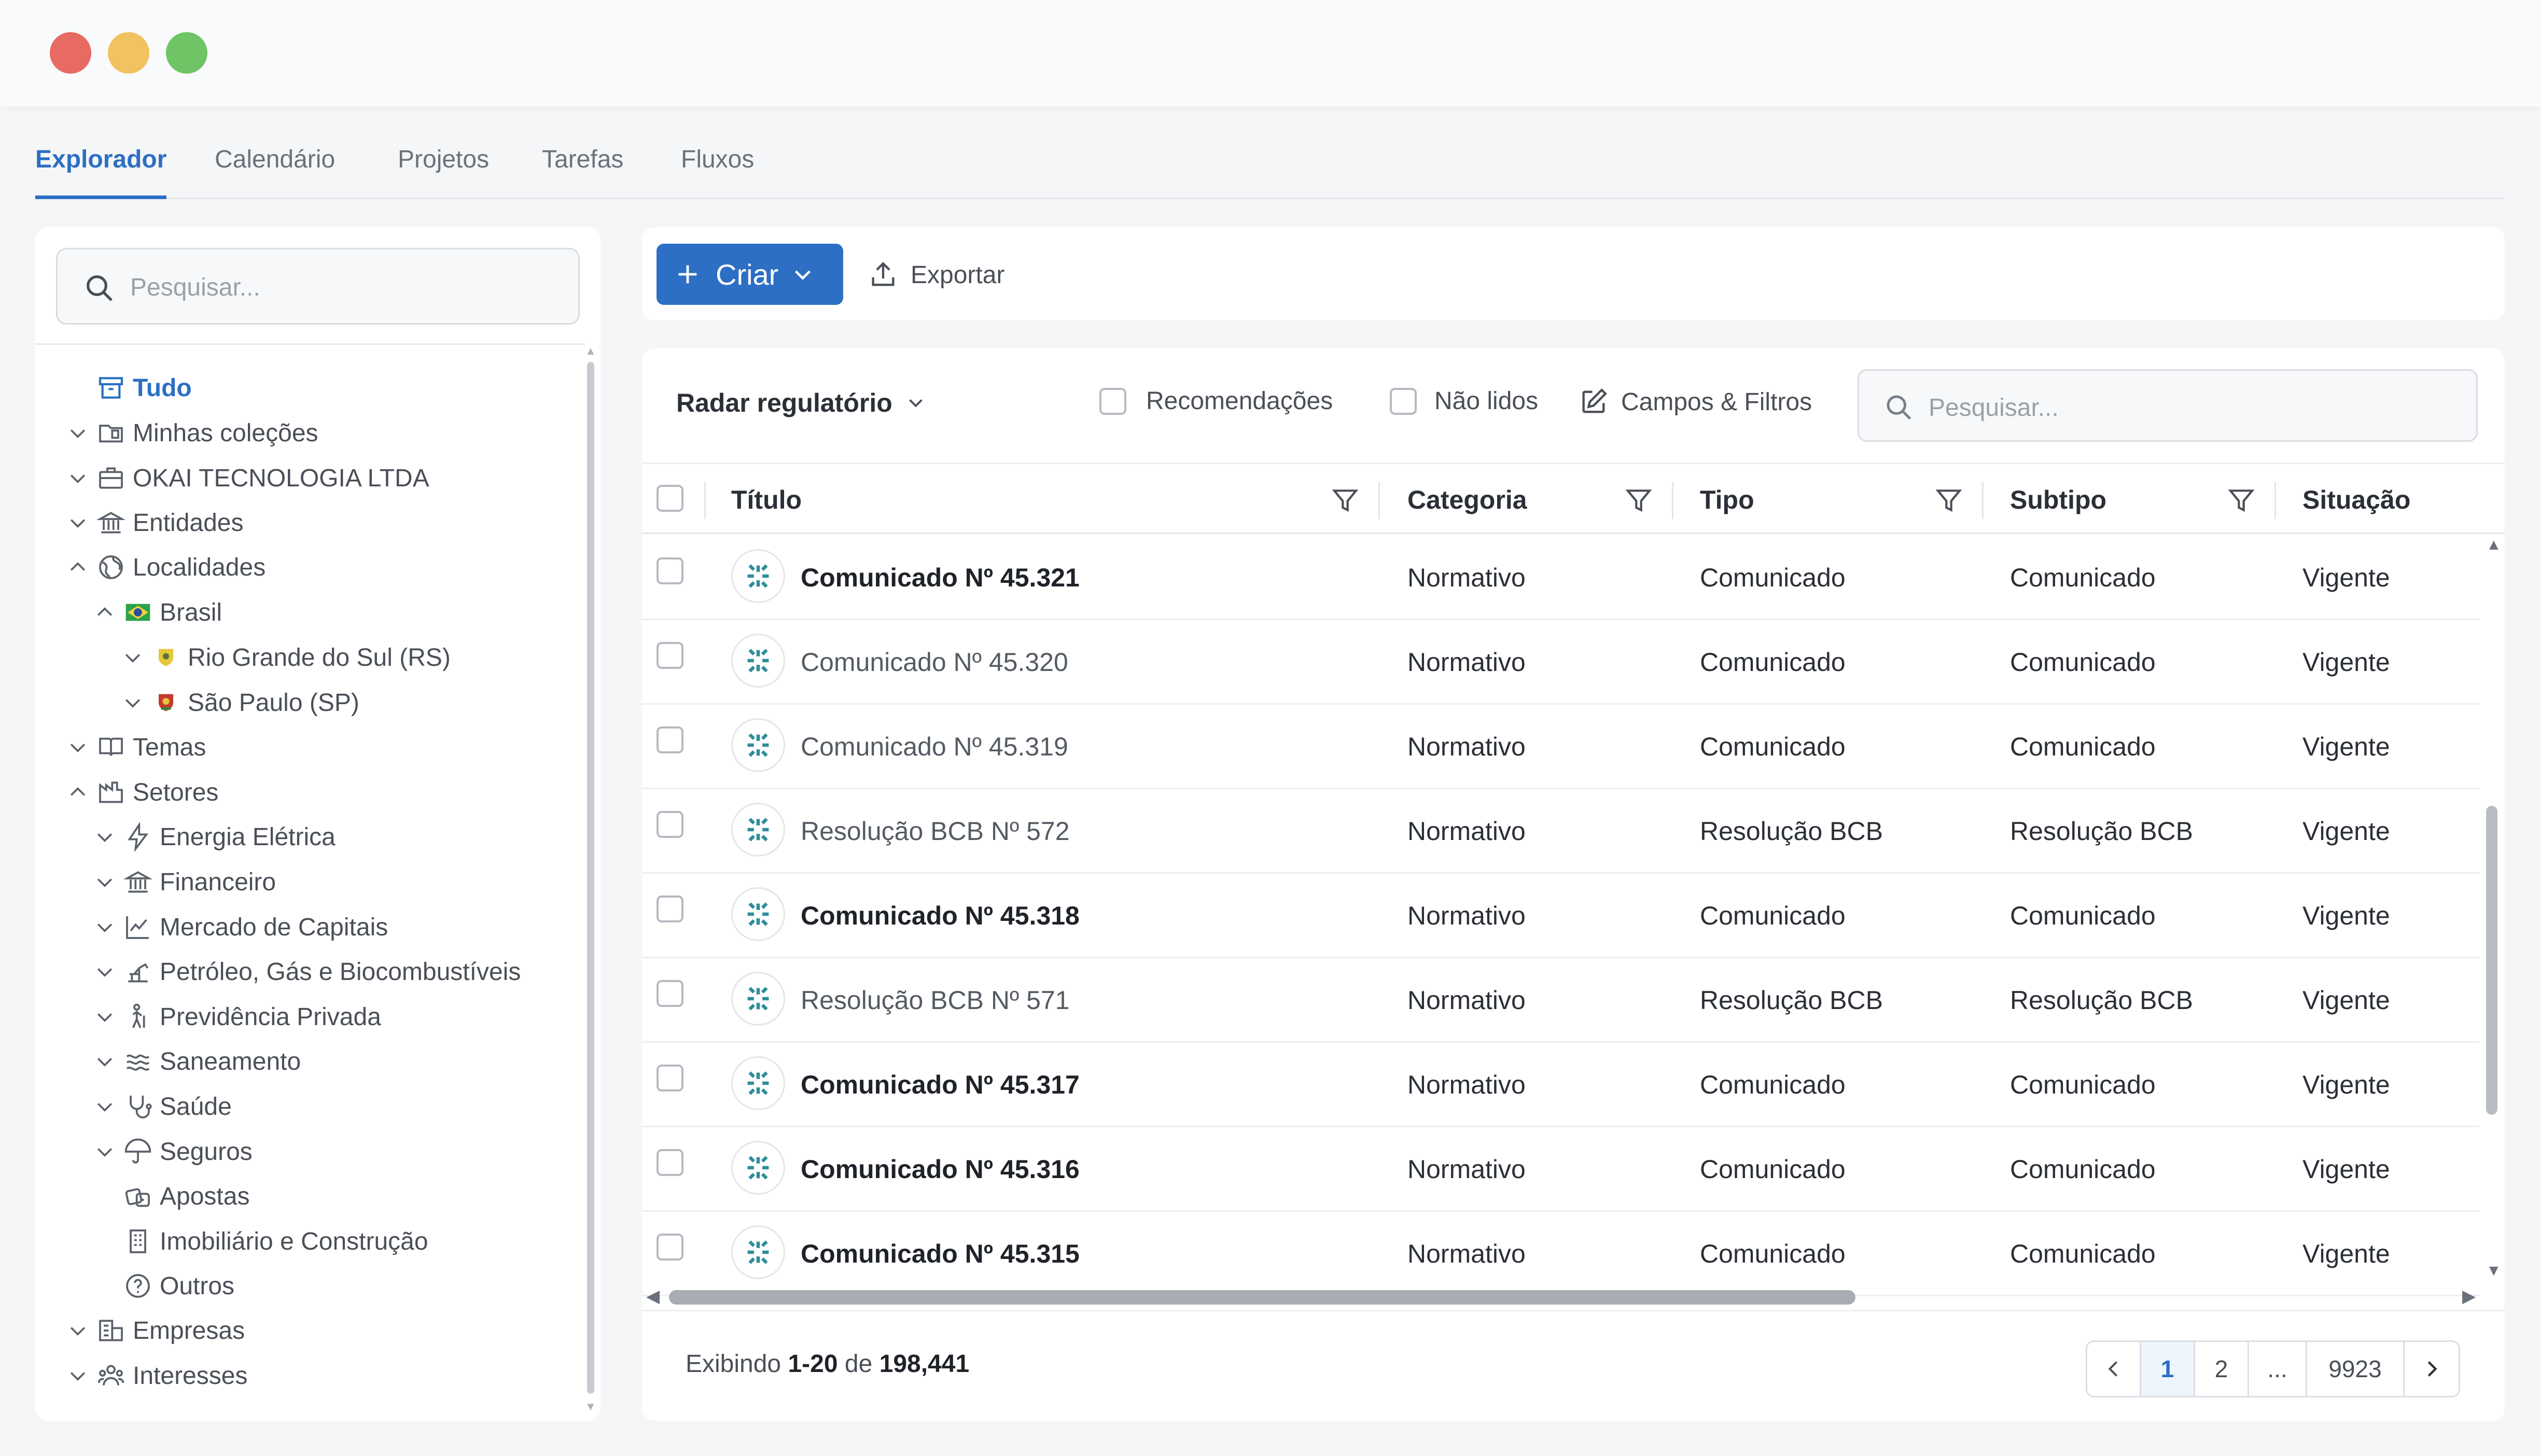 This screenshot has height=1456, width=2541. Describe the element at coordinates (1695, 402) in the screenshot. I see `fields-filters-button: Campos & Filtros` at that location.